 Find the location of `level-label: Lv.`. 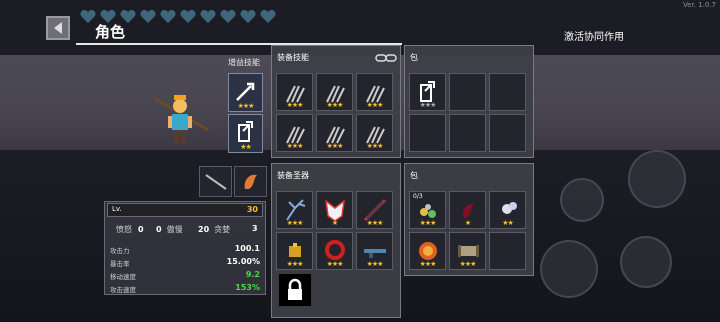

level-label: Lv. is located at coordinates (117, 209).